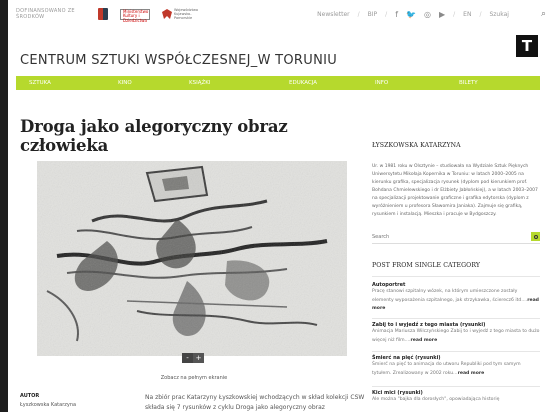 This screenshot has height=412, width=554. I want to click on author-name-link: Łyszkowska Katarzyna, so click(48, 405).